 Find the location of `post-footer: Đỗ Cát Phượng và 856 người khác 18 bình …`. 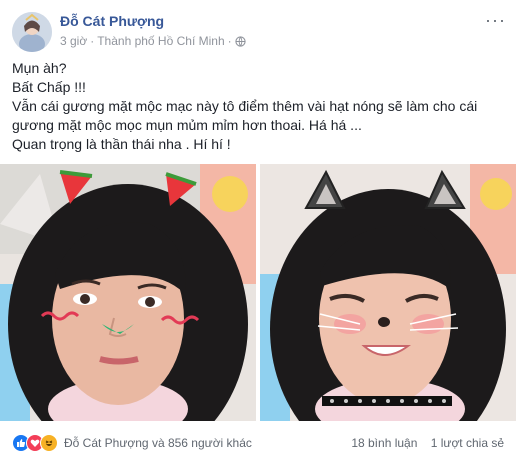

post-footer: Đỗ Cát Phượng và 856 người khác 18 bình … is located at coordinates (258, 444).